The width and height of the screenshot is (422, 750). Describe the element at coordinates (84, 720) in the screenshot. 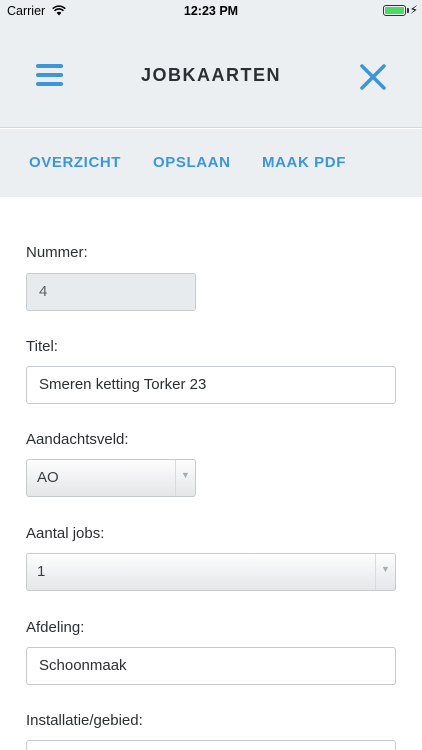

I see `installation-label: Installatie/gebied:` at that location.